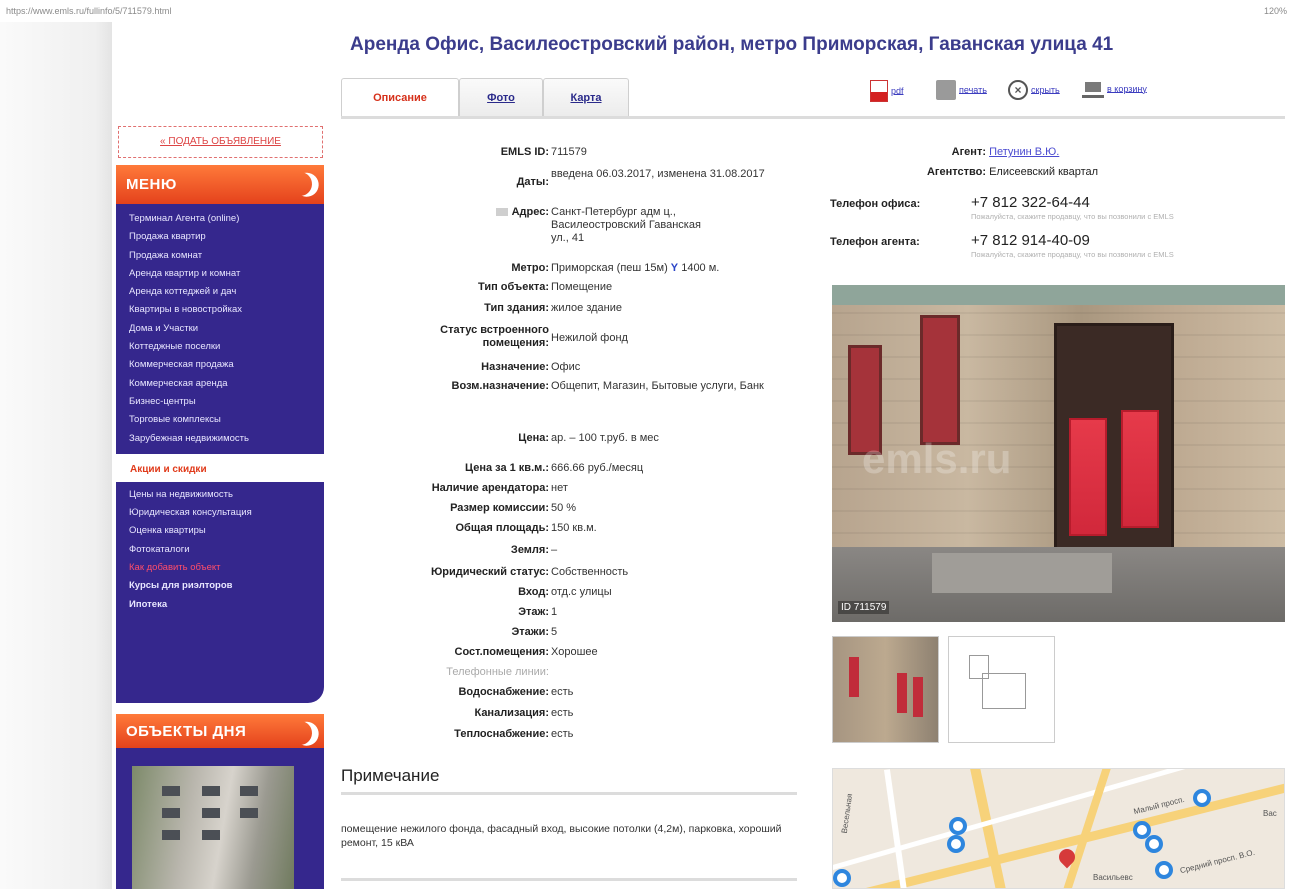 The width and height of the screenshot is (1295, 889). Describe the element at coordinates (1093, 89) in the screenshot. I see `cart-icon` at that location.